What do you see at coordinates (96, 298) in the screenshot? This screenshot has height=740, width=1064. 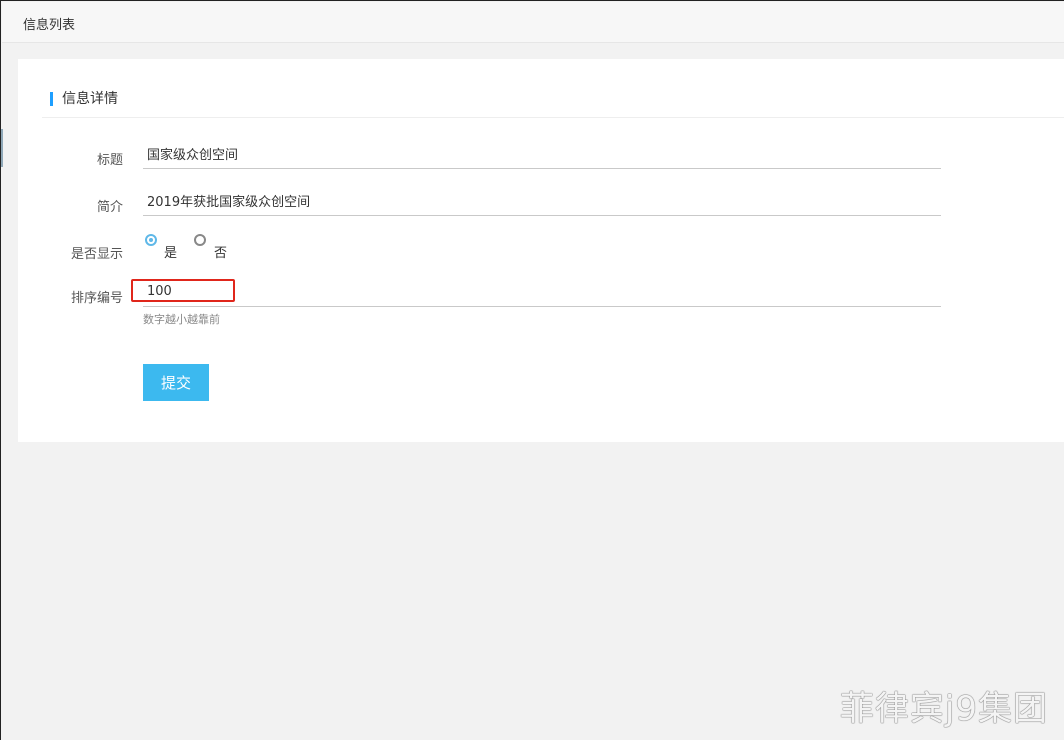 I see `sort-label: 排序编号` at bounding box center [96, 298].